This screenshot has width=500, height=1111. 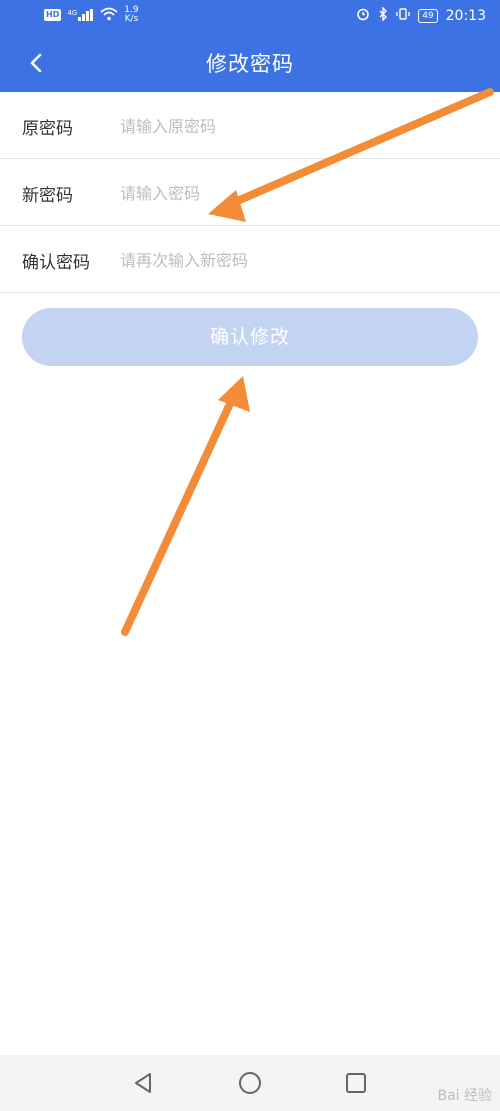 I want to click on new-password-row: 新密码, so click(x=250, y=192).